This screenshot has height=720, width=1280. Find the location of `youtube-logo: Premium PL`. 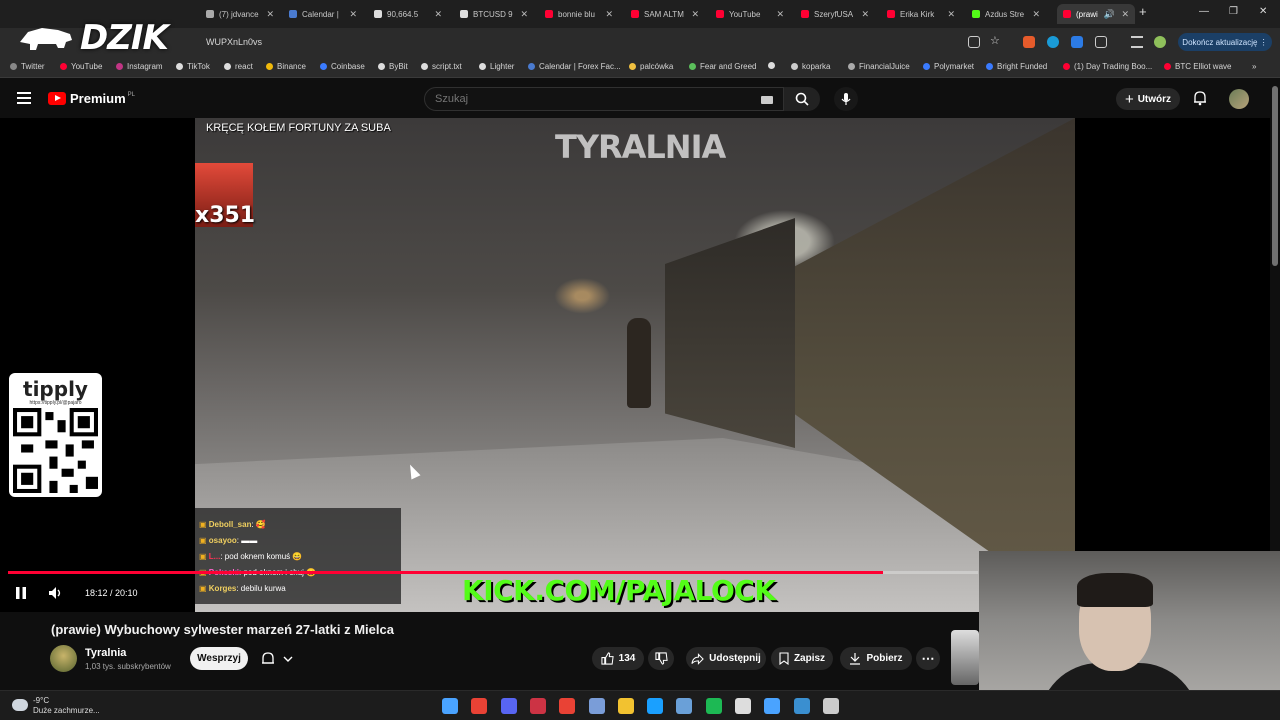

youtube-logo: Premium PL is located at coordinates (91, 98).